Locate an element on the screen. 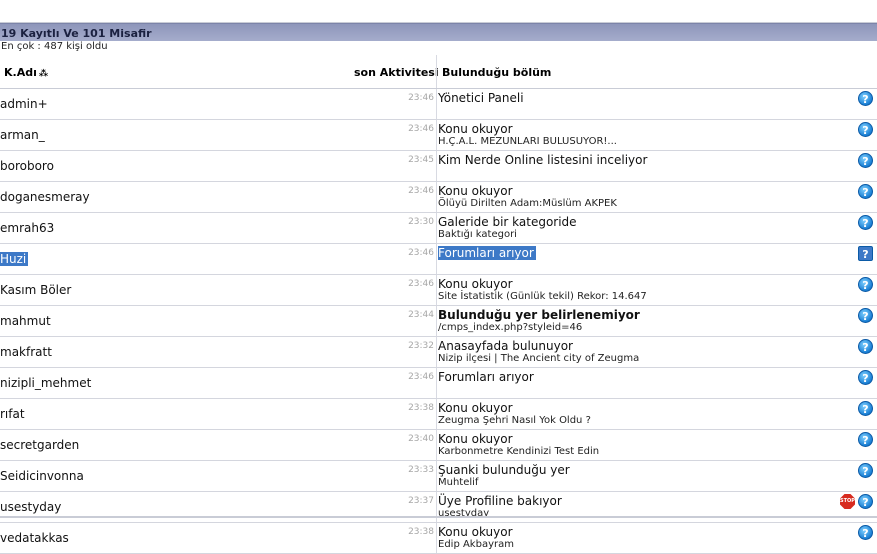 The image size is (877, 554). location-detail-link: Baktığı kategori is located at coordinates (507, 235).